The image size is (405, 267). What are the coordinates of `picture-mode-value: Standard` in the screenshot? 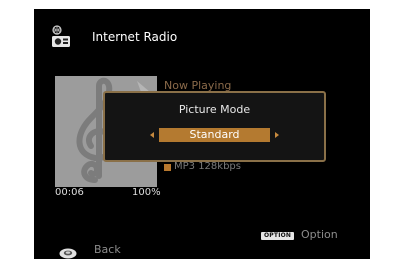 It's located at (214, 135).